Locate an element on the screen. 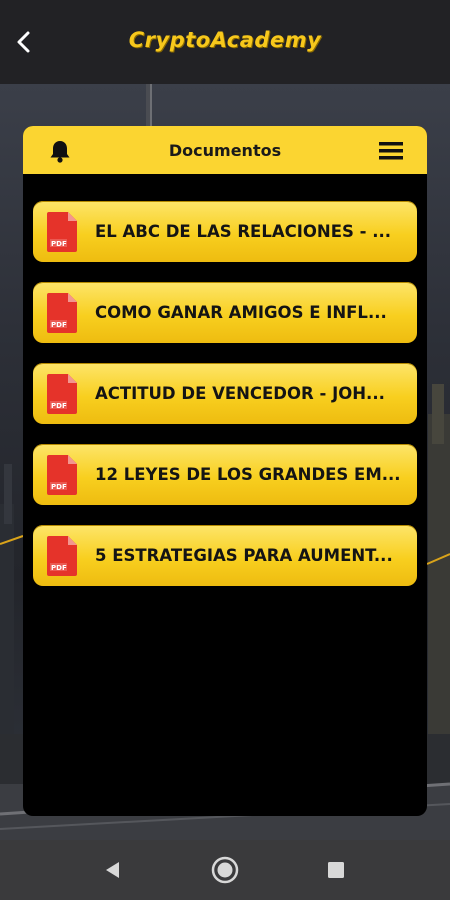  menu-button is located at coordinates (391, 151).